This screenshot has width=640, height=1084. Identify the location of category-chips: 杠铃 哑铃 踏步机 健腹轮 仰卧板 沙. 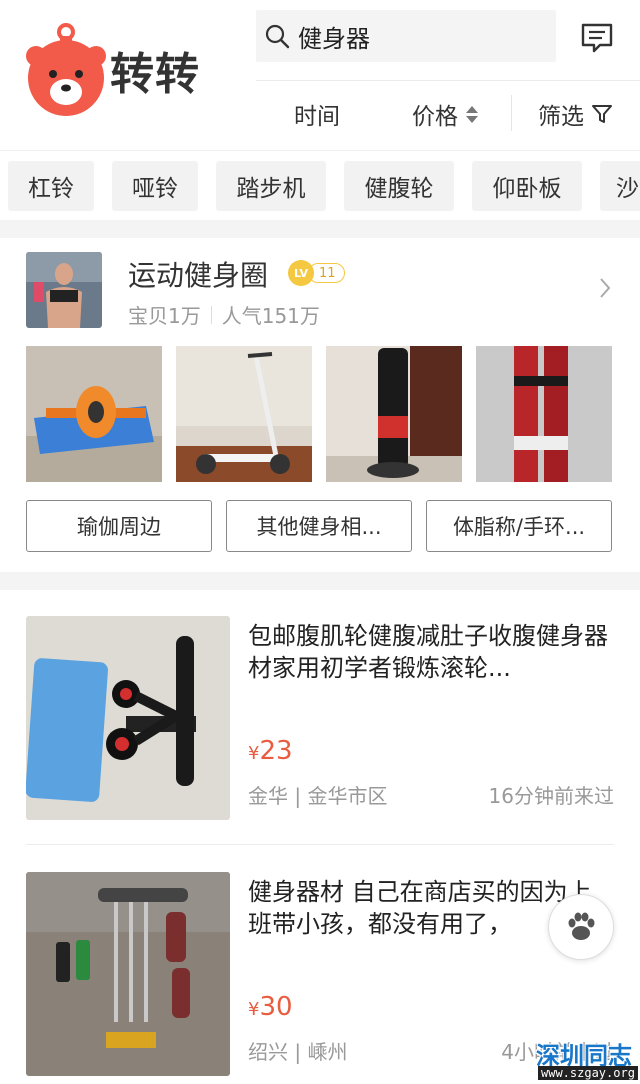
(320, 185).